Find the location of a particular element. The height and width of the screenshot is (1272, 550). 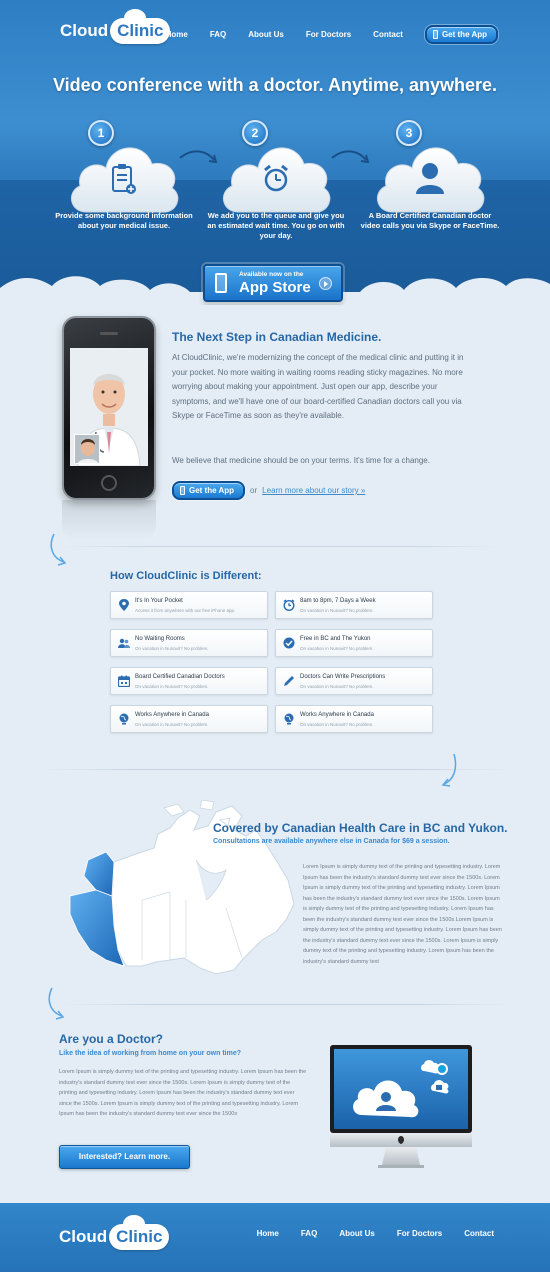

speaker is located at coordinates (109, 333).